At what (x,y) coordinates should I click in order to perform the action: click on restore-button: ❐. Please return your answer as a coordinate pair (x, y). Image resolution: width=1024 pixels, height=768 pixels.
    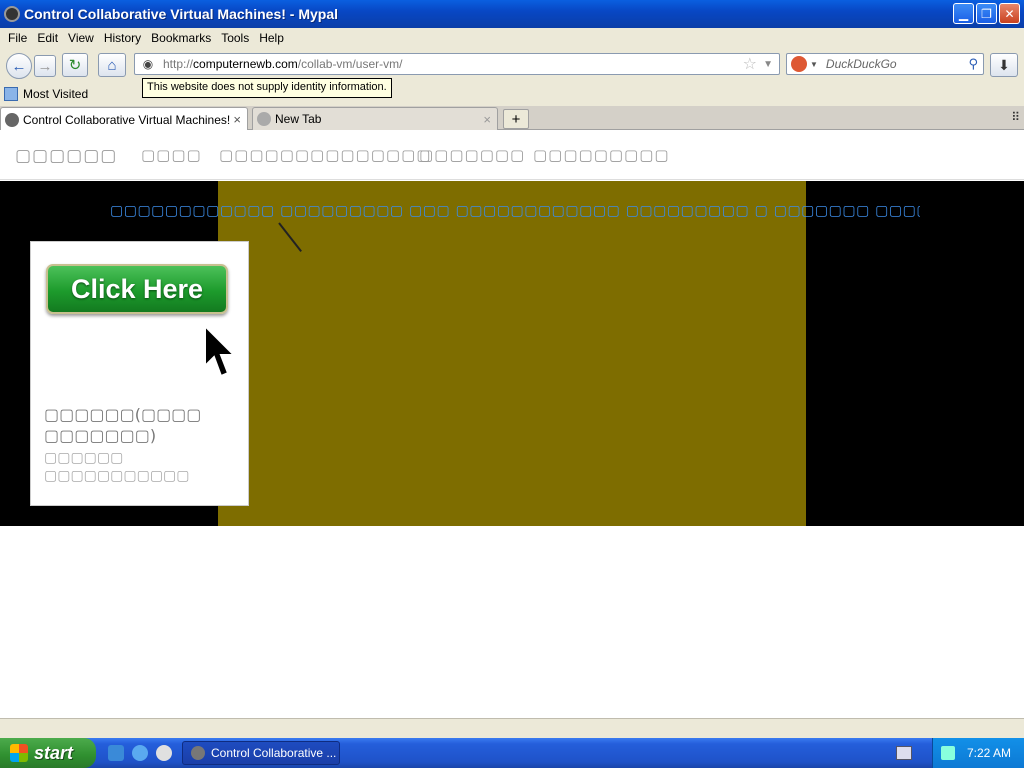
    Looking at the image, I should click on (986, 13).